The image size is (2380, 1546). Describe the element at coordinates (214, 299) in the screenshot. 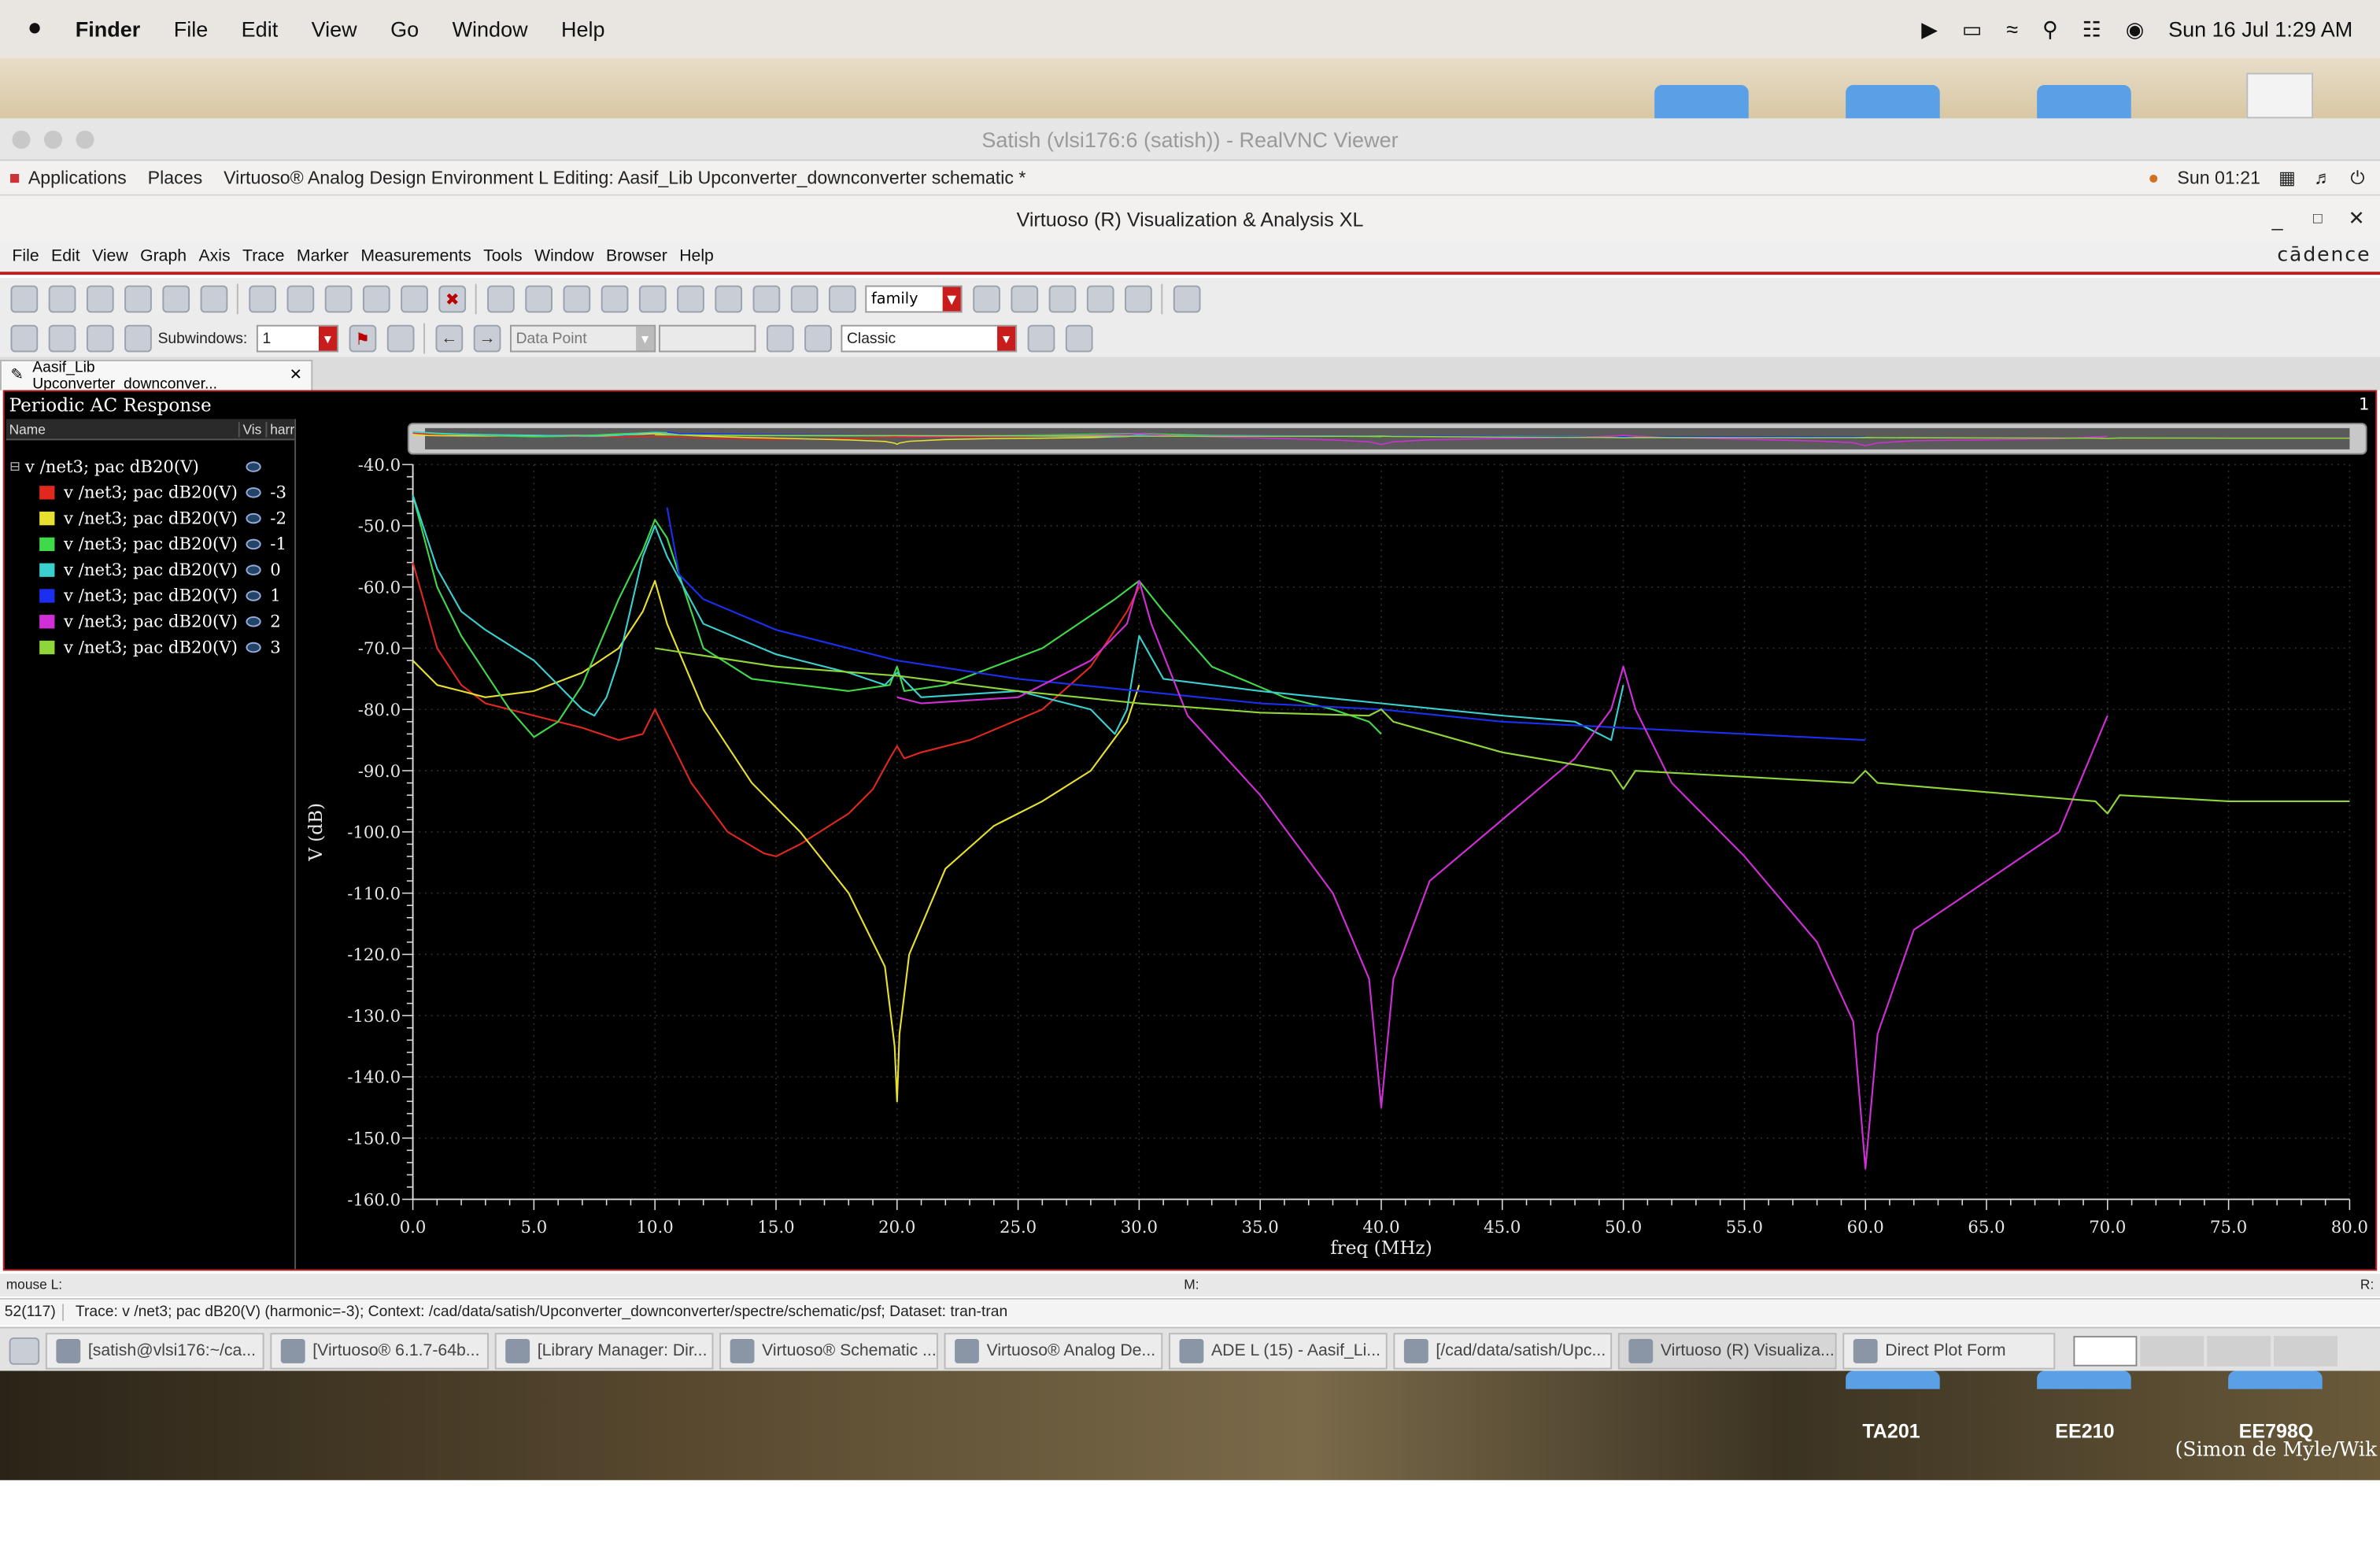

I see `print-preview-icon` at that location.